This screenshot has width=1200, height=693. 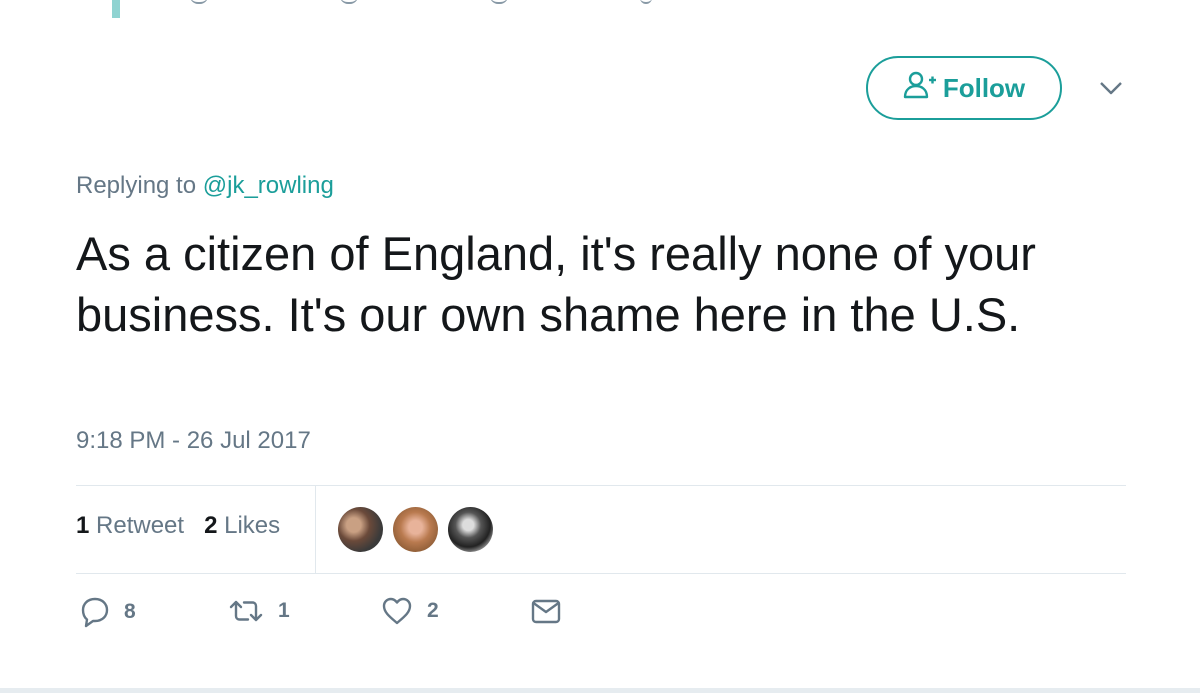 I want to click on liker-avatars, so click(x=415, y=529).